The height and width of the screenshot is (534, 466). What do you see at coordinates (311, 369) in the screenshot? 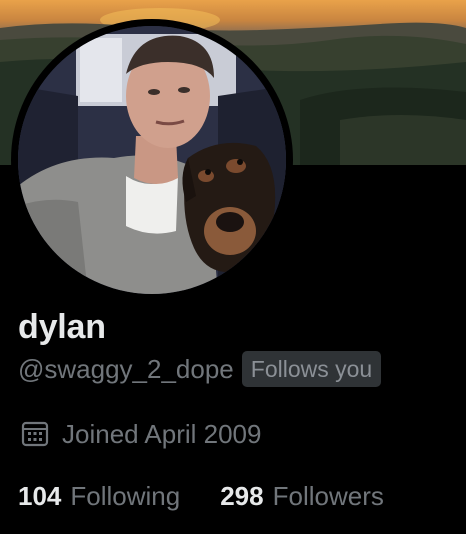
I see `follows-you-badge: Follows you` at bounding box center [311, 369].